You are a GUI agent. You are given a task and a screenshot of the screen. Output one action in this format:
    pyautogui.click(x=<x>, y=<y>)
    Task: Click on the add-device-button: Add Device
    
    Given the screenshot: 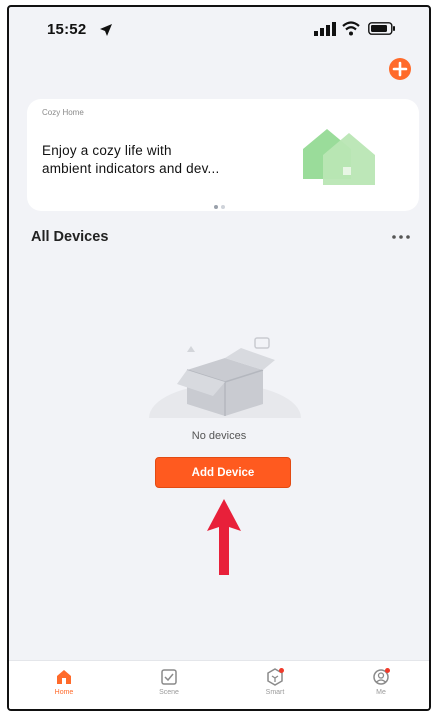 What is the action you would take?
    pyautogui.click(x=223, y=472)
    